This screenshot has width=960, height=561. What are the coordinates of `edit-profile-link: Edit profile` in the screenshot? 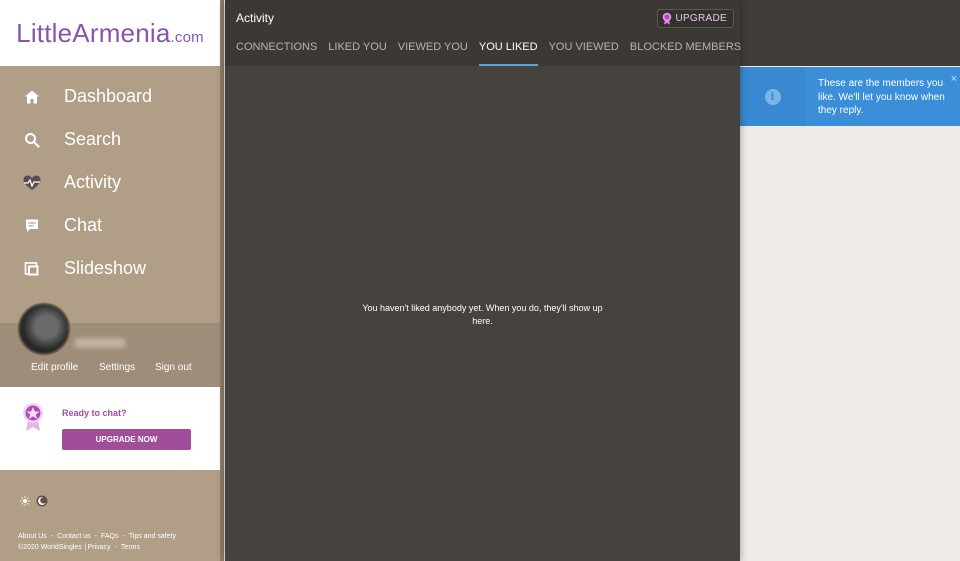 It's located at (54, 367).